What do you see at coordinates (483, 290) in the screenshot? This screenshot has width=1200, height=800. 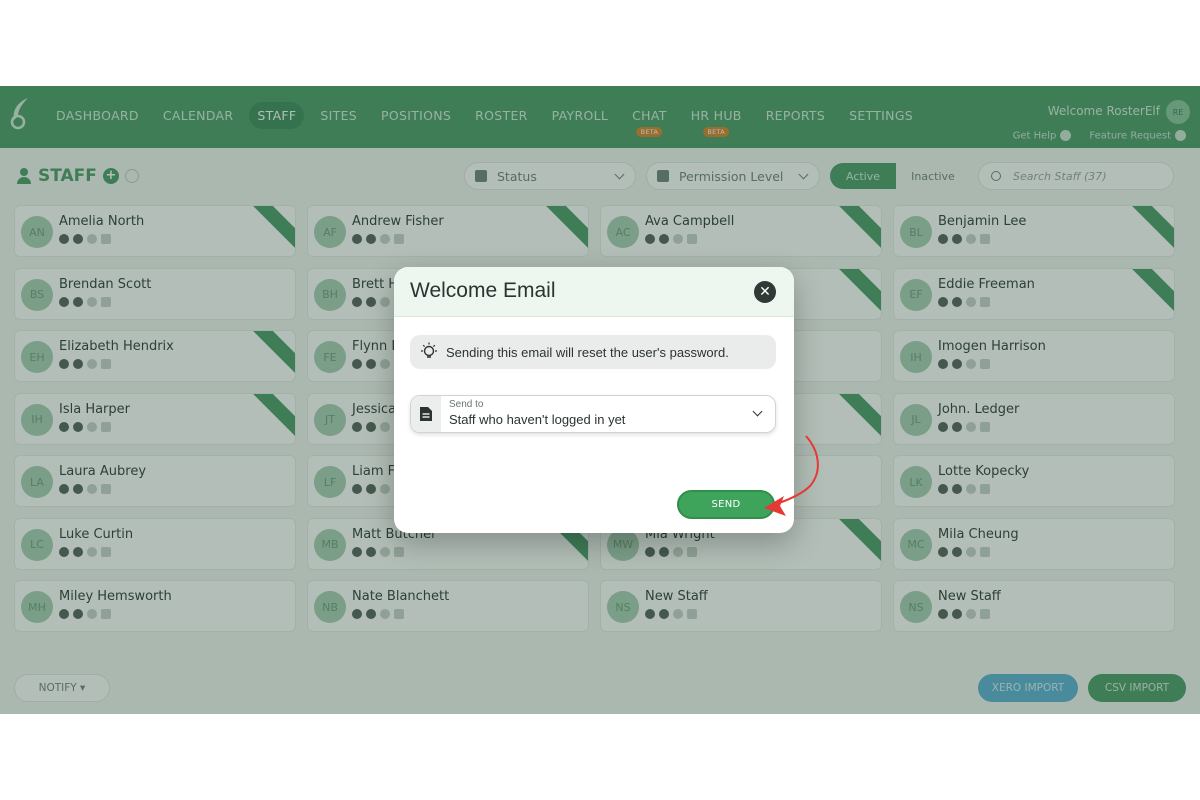 I see `modal-title: Welcome Email` at bounding box center [483, 290].